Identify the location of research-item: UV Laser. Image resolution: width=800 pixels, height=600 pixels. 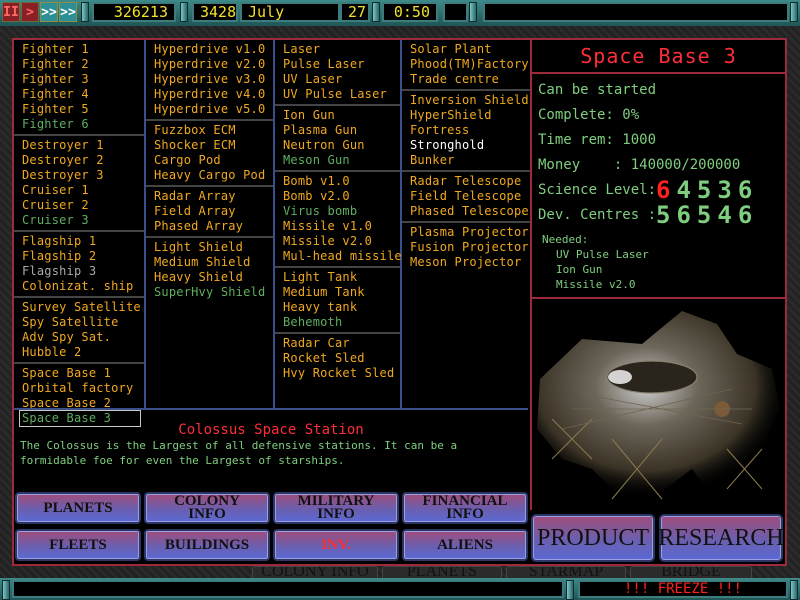
(341, 79).